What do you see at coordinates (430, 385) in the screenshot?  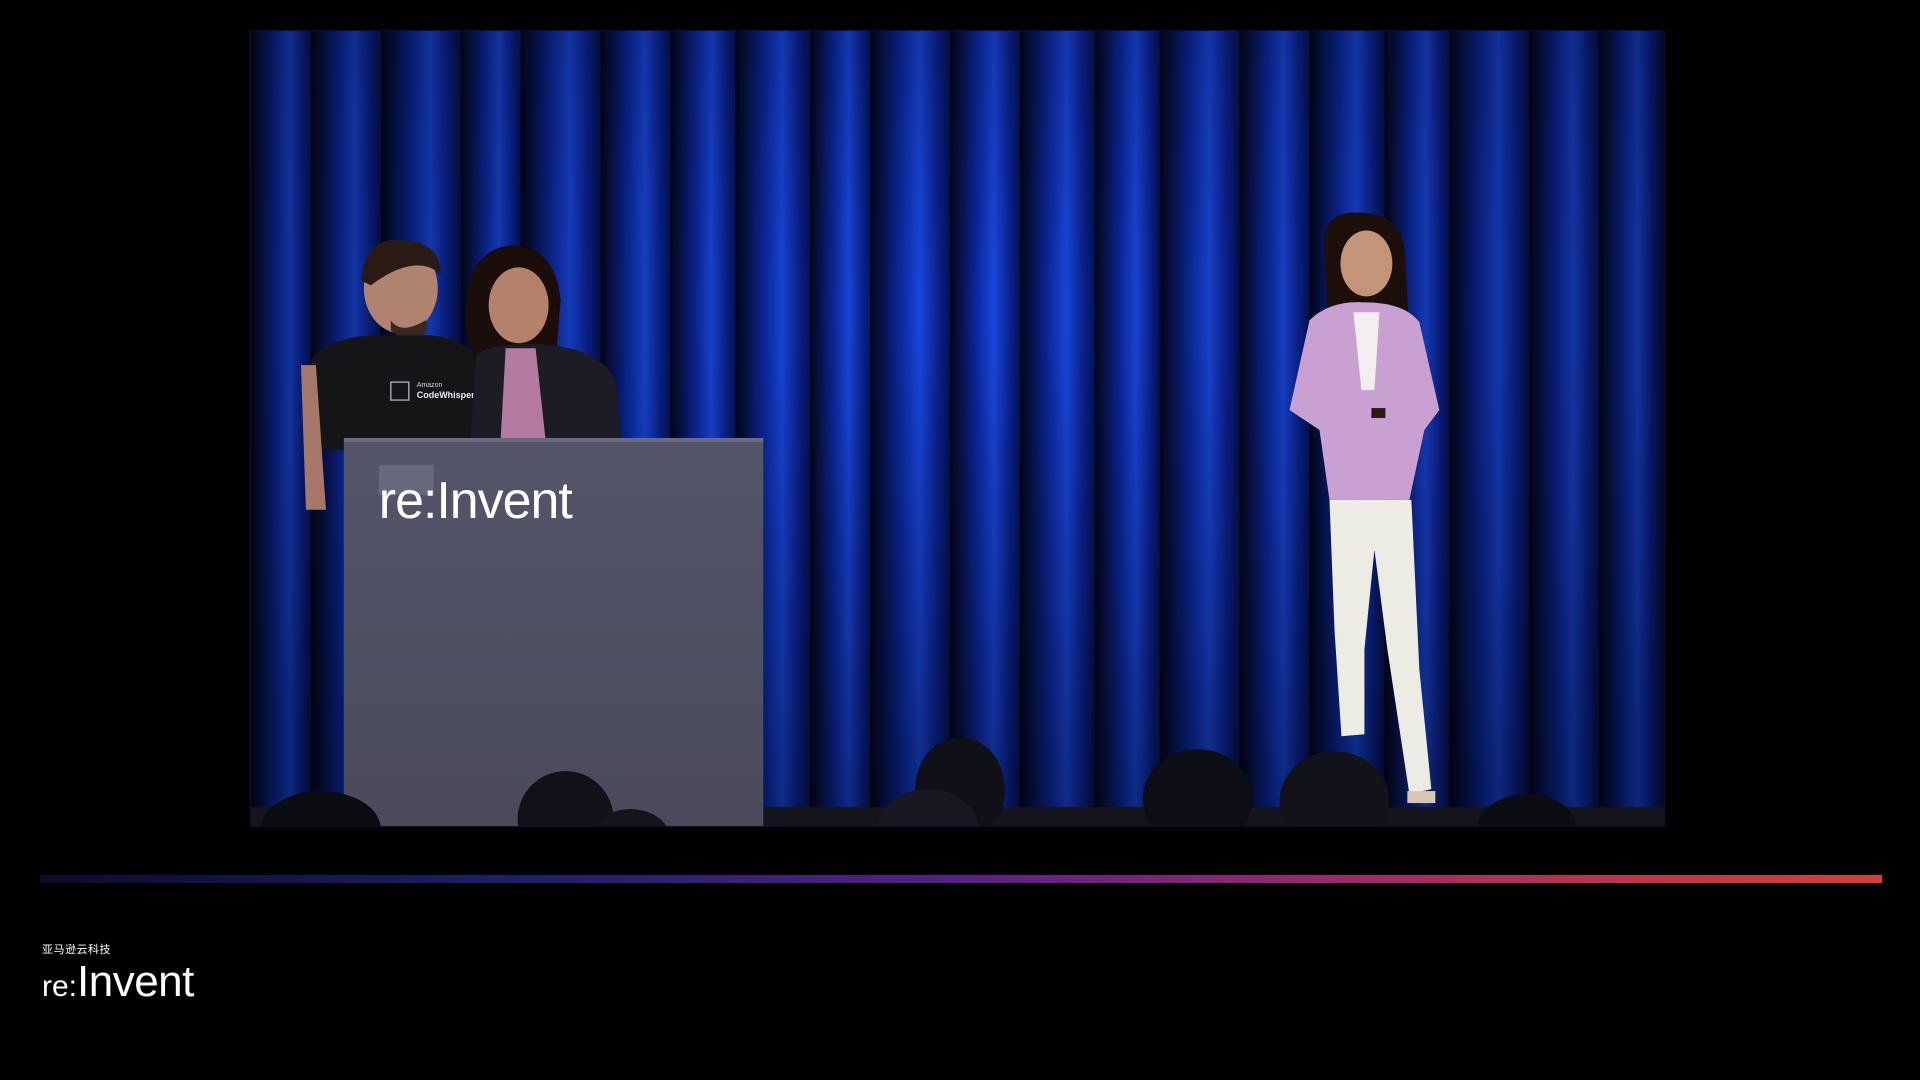 I see `shirt-text-top: Amazon` at bounding box center [430, 385].